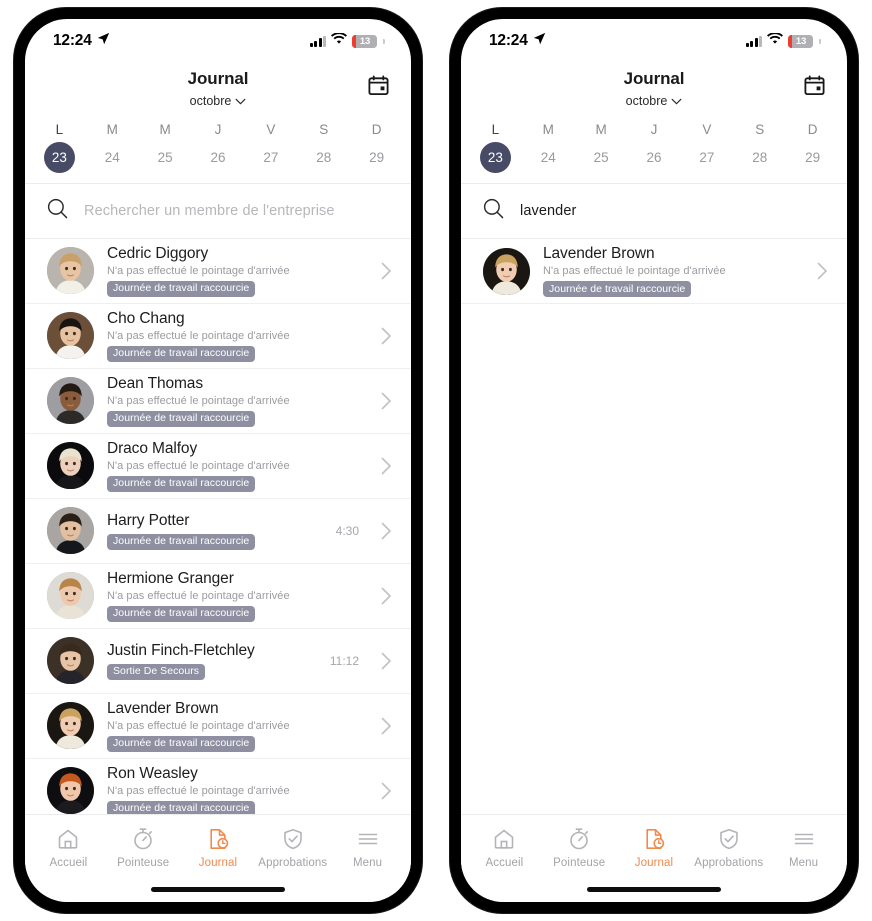  What do you see at coordinates (339, 41) in the screenshot?
I see `wifi-icon` at bounding box center [339, 41].